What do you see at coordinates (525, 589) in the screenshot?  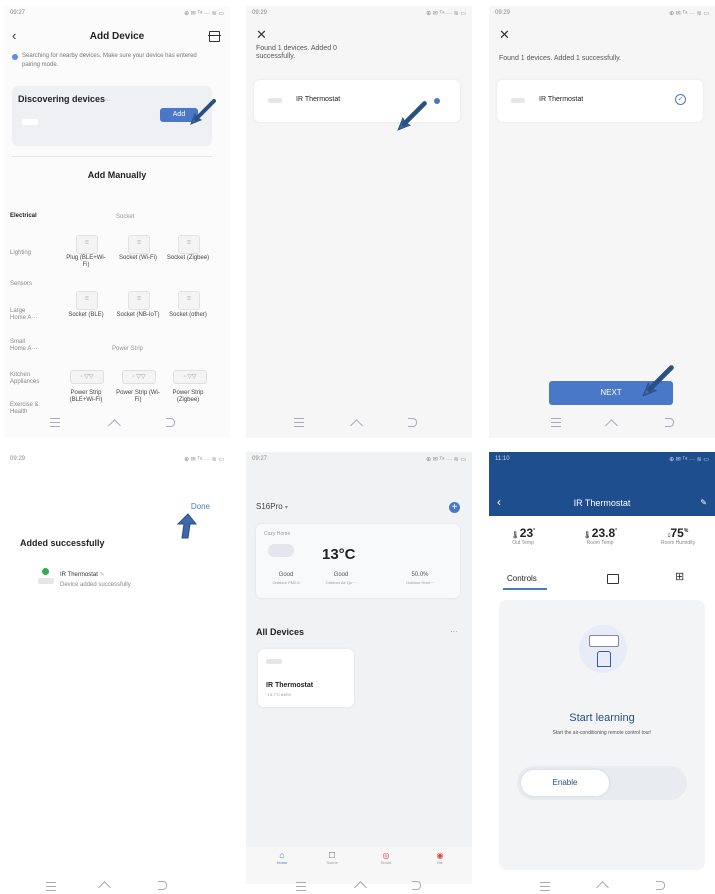 I see `tab-underline` at bounding box center [525, 589].